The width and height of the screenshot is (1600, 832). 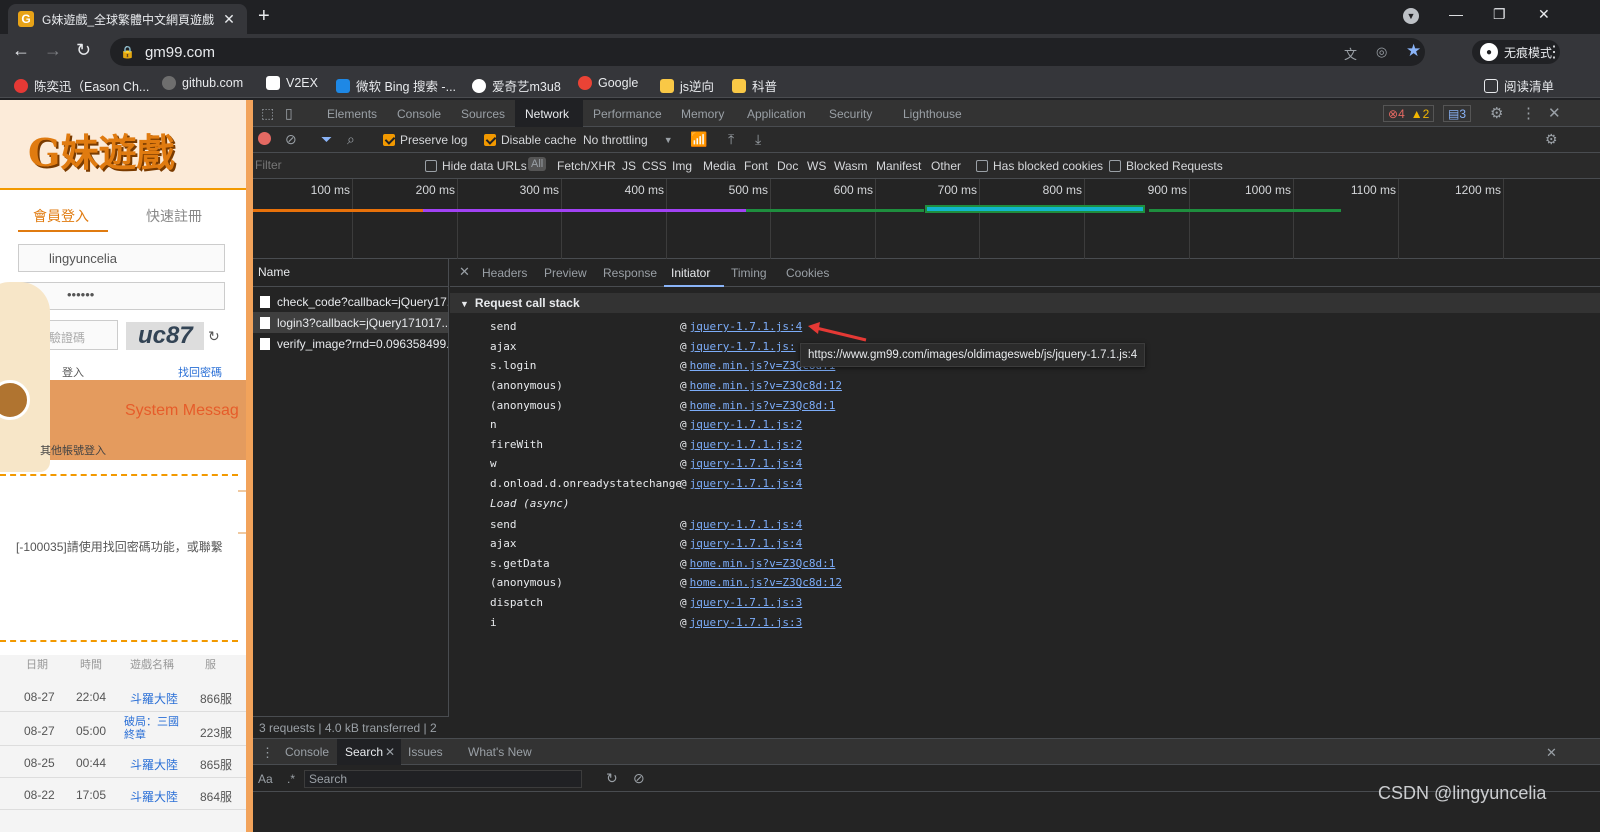 I want to click on match-case-toggle: Aa, so click(x=265, y=779).